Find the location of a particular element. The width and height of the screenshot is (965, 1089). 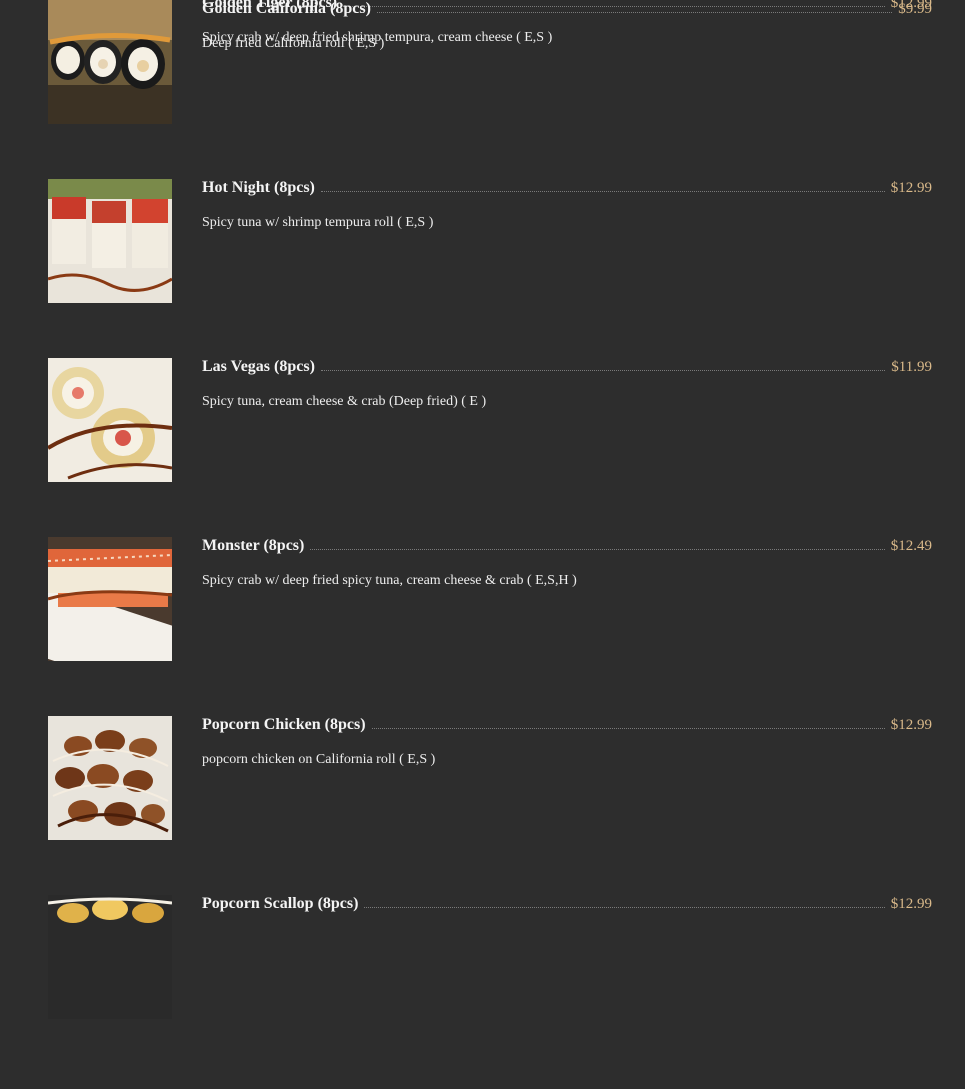

menu-item-header: Popcorn Chicken (8pcs) $12.99 is located at coordinates (567, 725).